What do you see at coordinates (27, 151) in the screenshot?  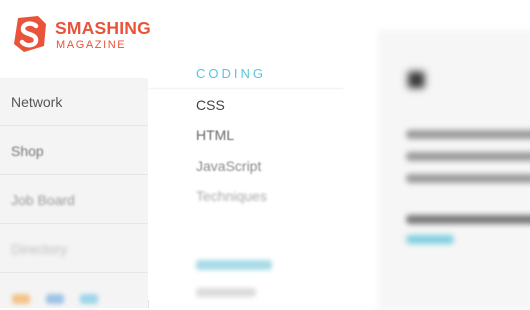 I see `sidebar-item-label: Shop` at bounding box center [27, 151].